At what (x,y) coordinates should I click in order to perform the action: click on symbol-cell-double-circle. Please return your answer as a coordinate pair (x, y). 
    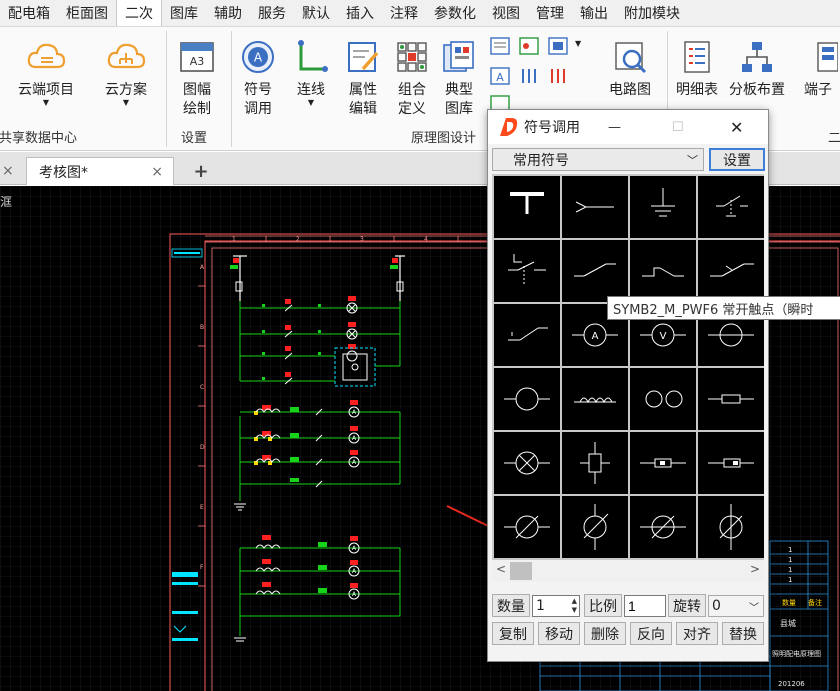
    Looking at the image, I should click on (663, 399).